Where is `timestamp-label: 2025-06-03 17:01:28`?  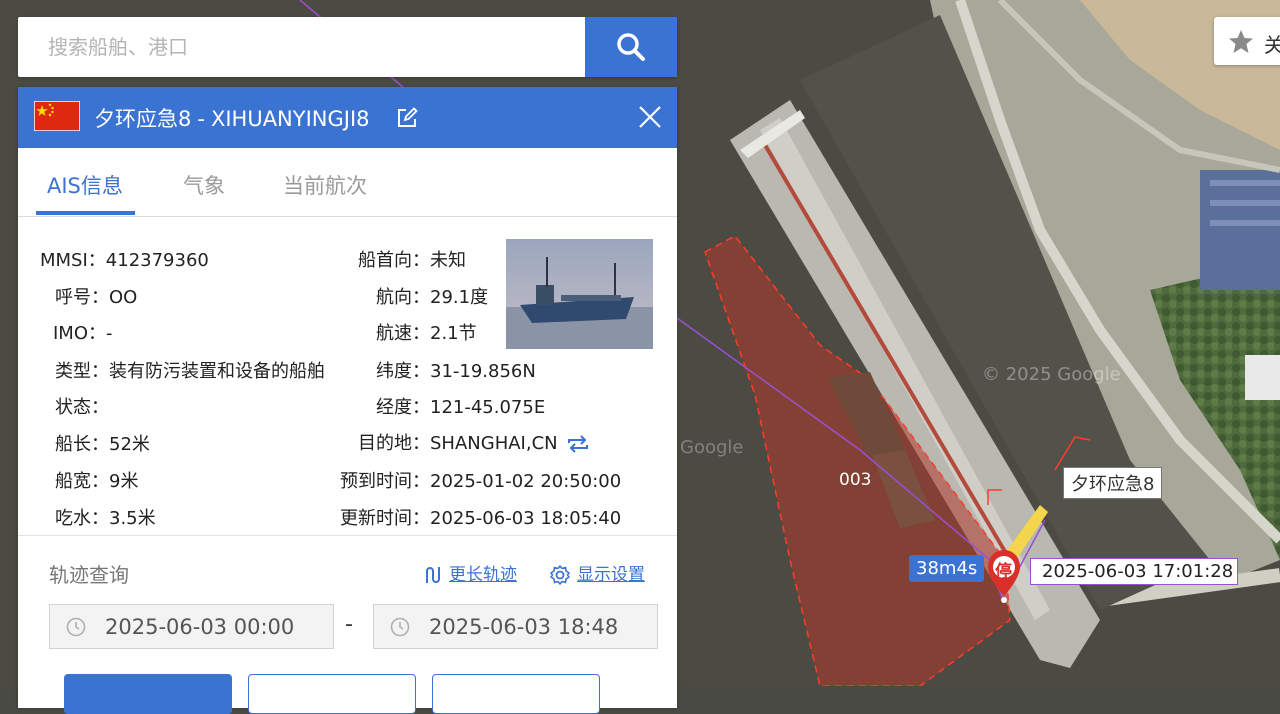 timestamp-label: 2025-06-03 17:01:28 is located at coordinates (1134, 571).